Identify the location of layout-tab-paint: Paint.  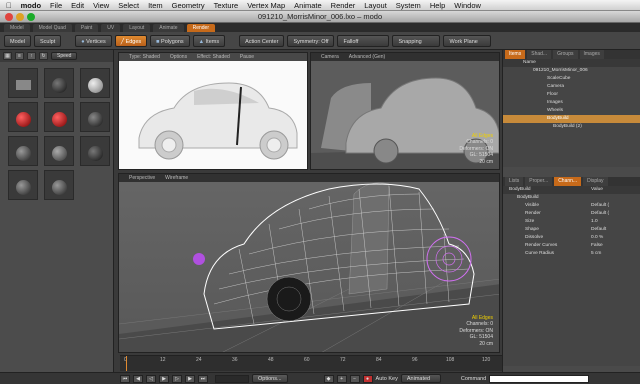
(86, 27).